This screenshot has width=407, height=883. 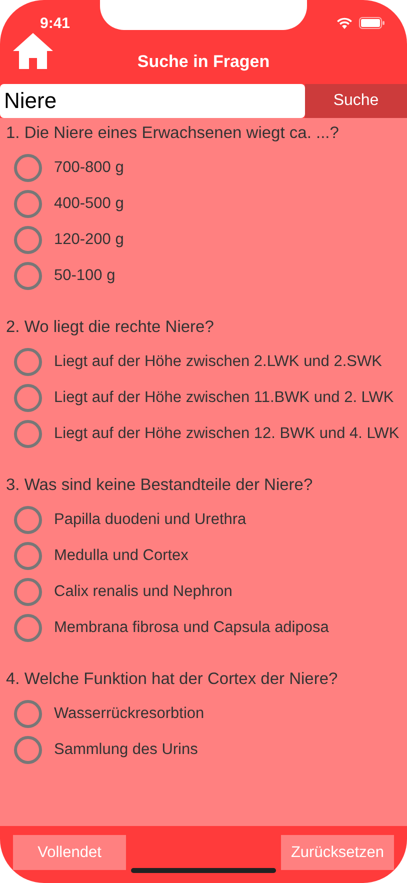 I want to click on answer-option: Medulla und Cortex, so click(x=121, y=555).